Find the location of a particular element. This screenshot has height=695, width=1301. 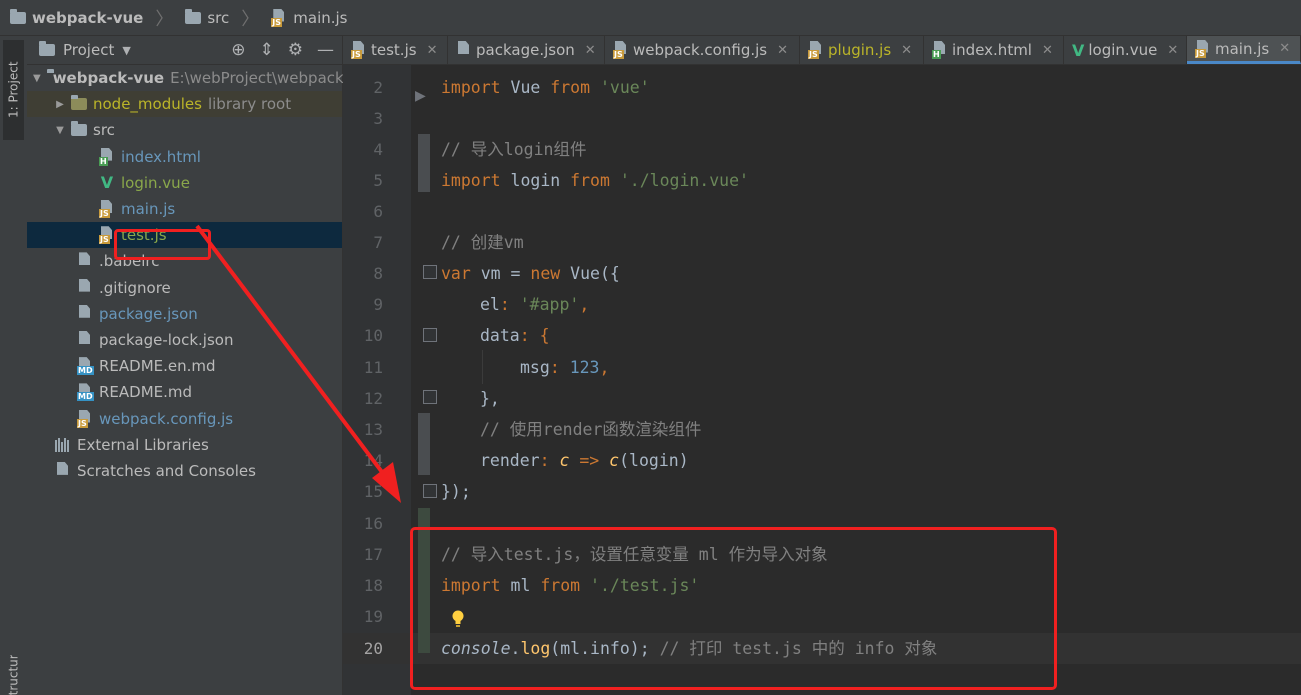

punctuation: : { is located at coordinates (534, 335).